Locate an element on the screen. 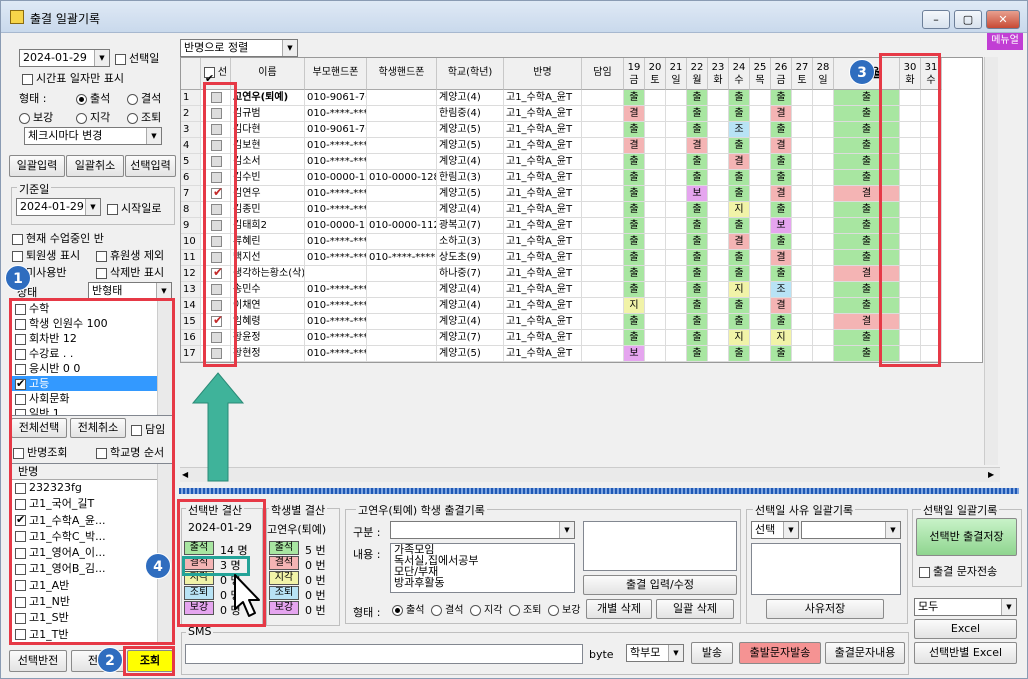  day-header: 19 금 is located at coordinates (634, 74).